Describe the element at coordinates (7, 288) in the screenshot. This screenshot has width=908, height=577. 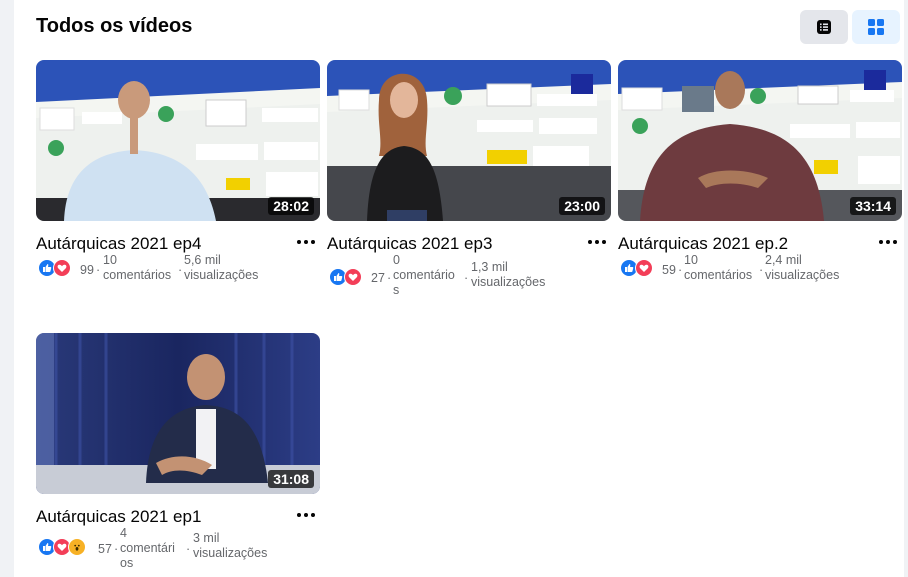
I see `left-rail` at that location.